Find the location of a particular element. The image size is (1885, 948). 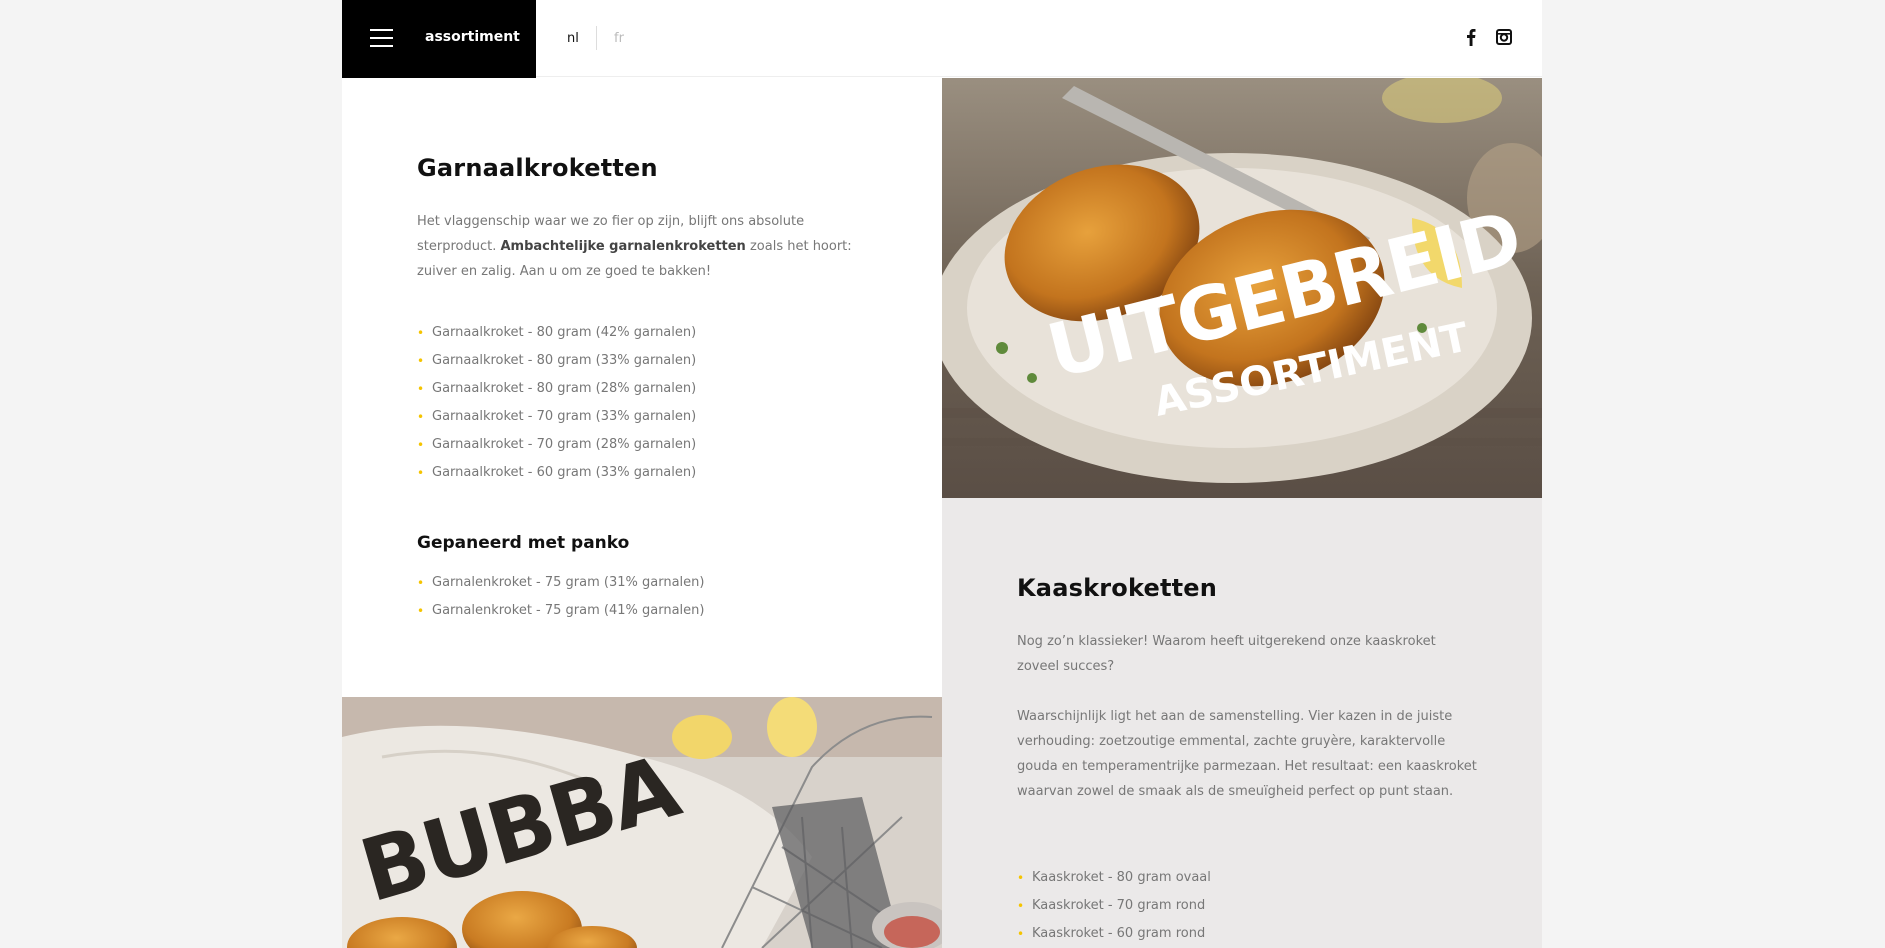

site-header: assortiment nl fr is located at coordinates (942, 39).